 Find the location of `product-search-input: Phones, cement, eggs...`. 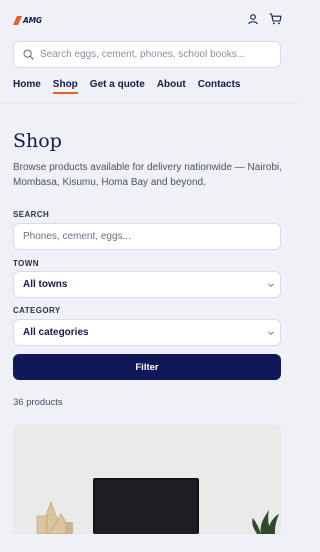

product-search-input: Phones, cement, eggs... is located at coordinates (147, 236).